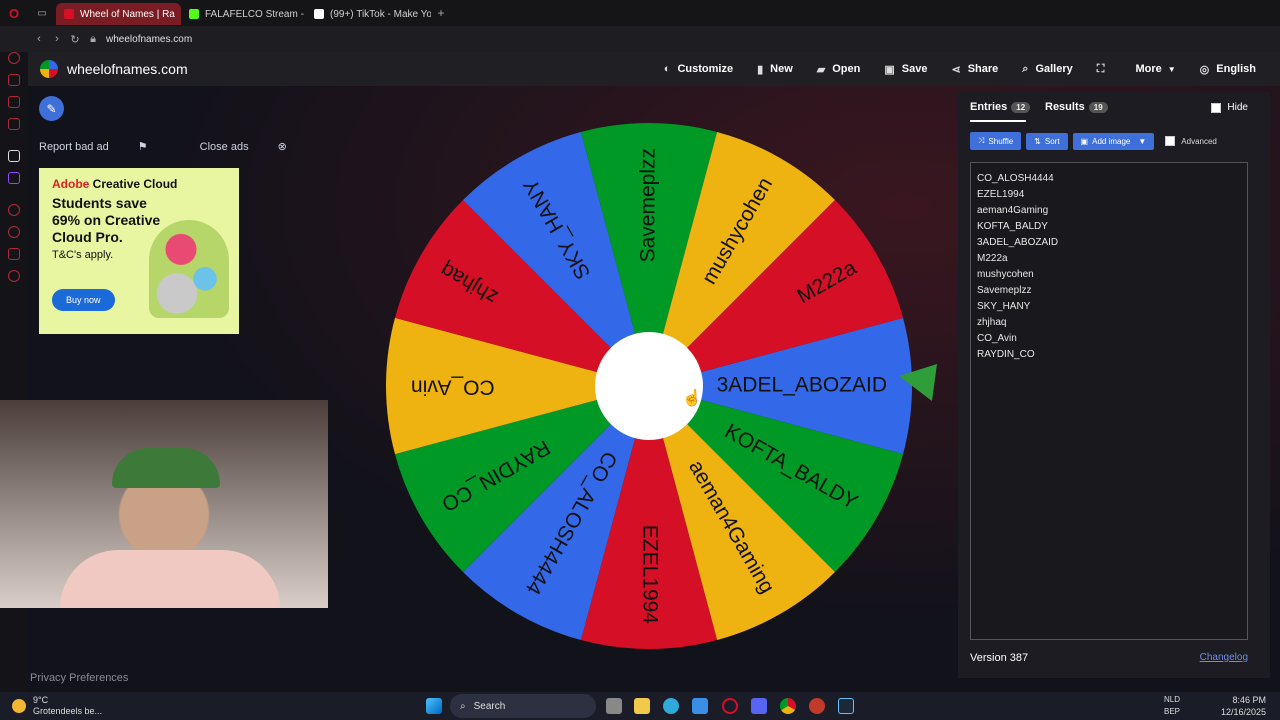 The image size is (1280, 720). Describe the element at coordinates (14, 13) in the screenshot. I see `opera-logo-icon: O` at that location.